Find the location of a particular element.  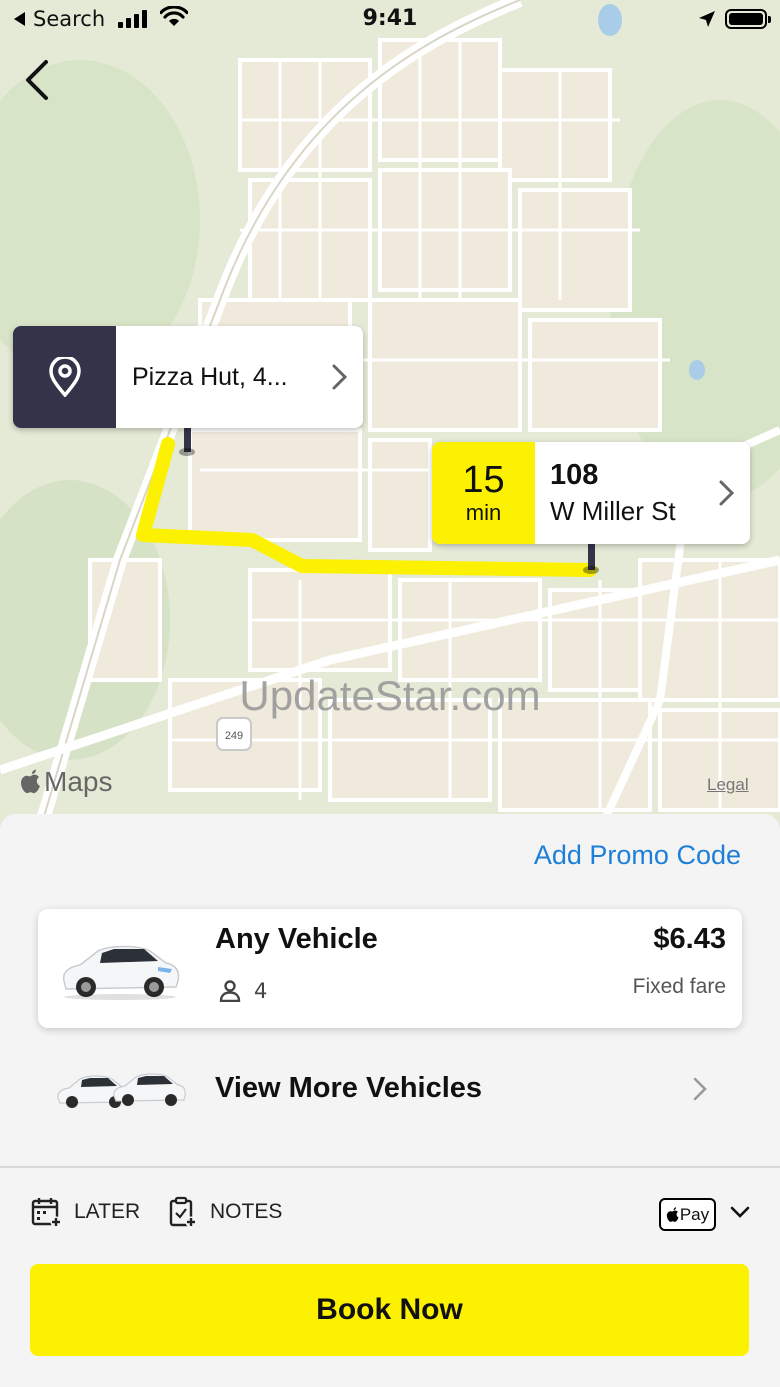

seat-count: 4 is located at coordinates (261, 991).